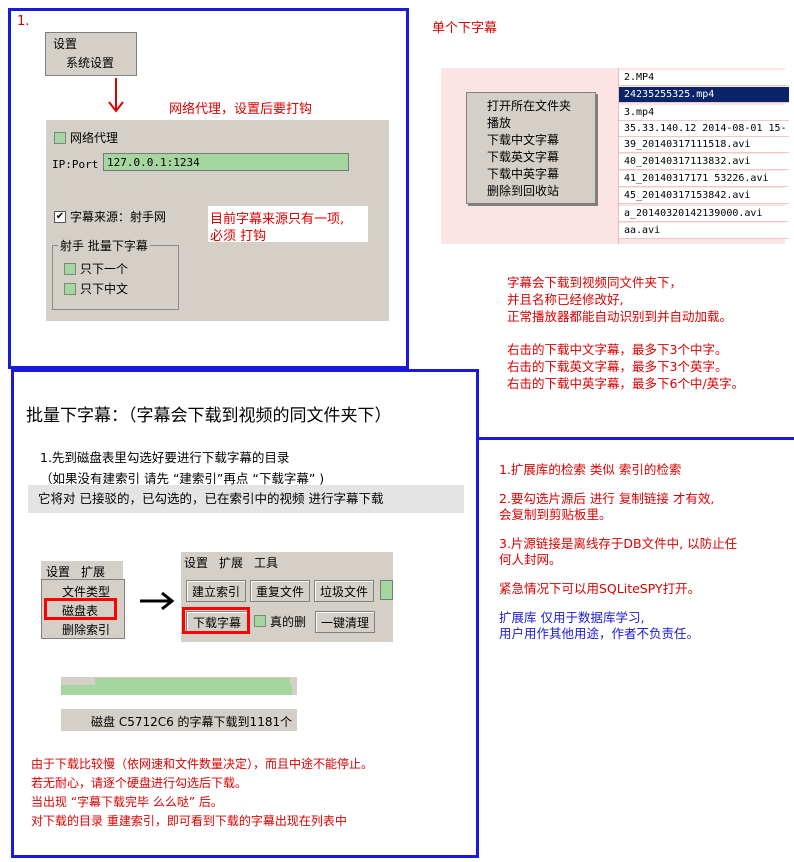 Image resolution: width=794 pixels, height=862 pixels. I want to click on trash-files-button: 垃圾文件, so click(344, 591).